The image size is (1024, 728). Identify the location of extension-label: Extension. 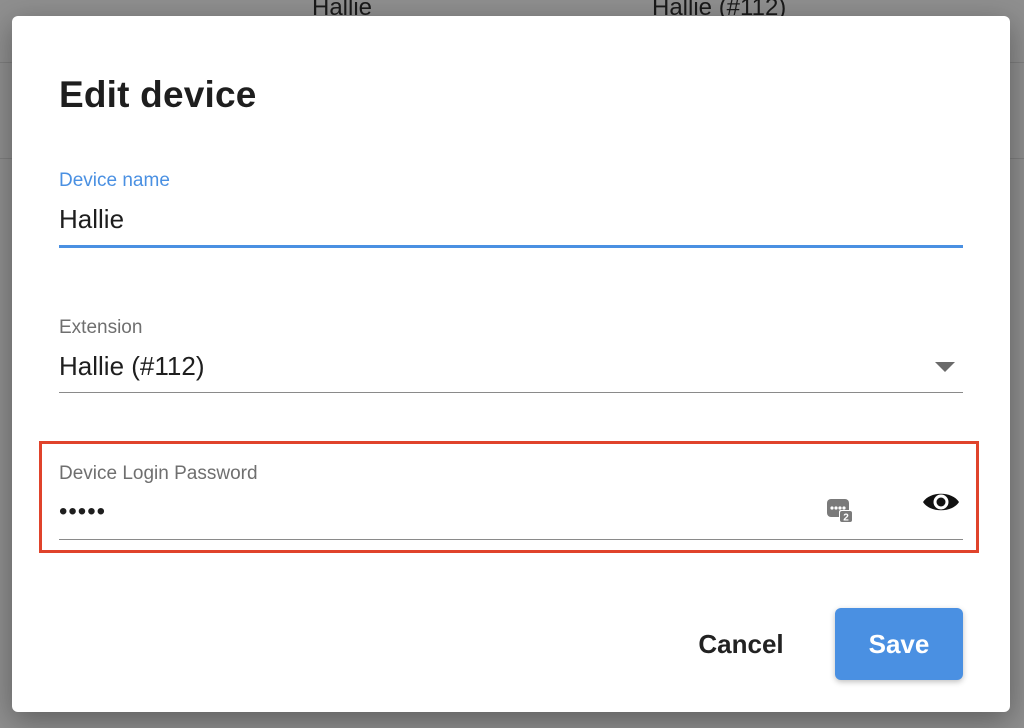
(101, 327).